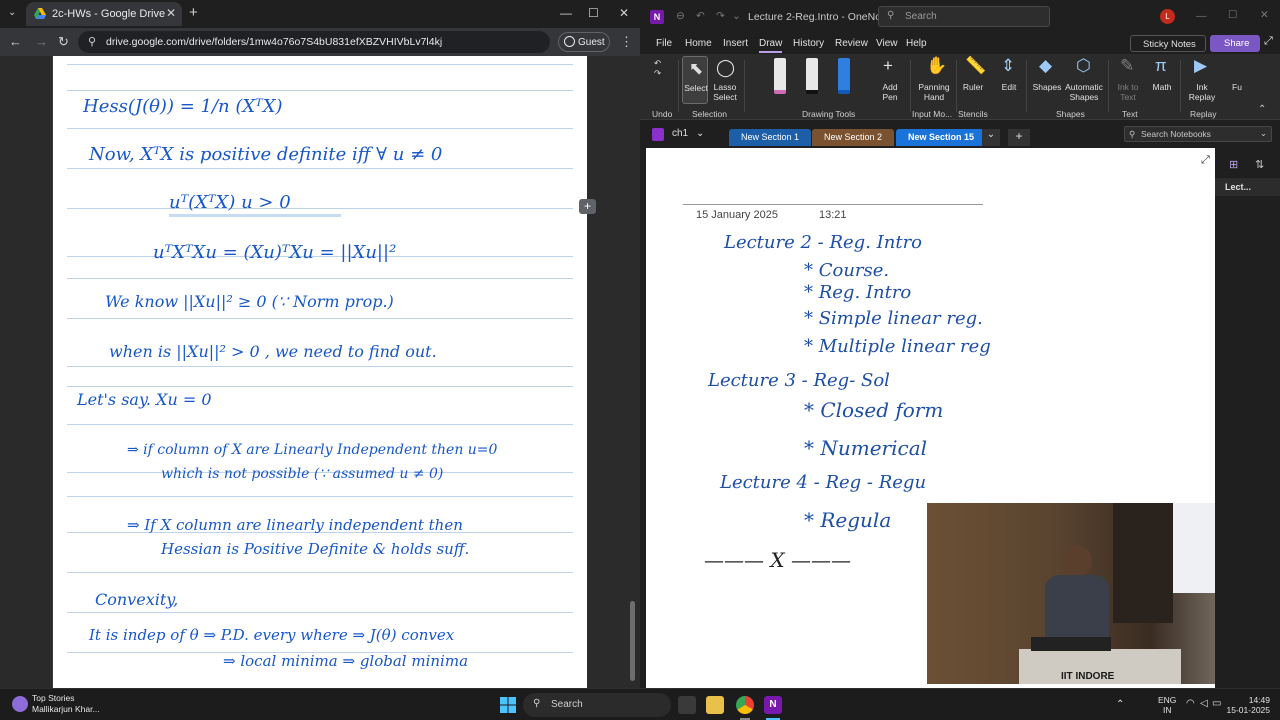 Image resolution: width=1280 pixels, height=720 pixels. What do you see at coordinates (1087, 593) in the screenshot?
I see `instructor-video-overlay: IIT INDORE` at bounding box center [1087, 593].